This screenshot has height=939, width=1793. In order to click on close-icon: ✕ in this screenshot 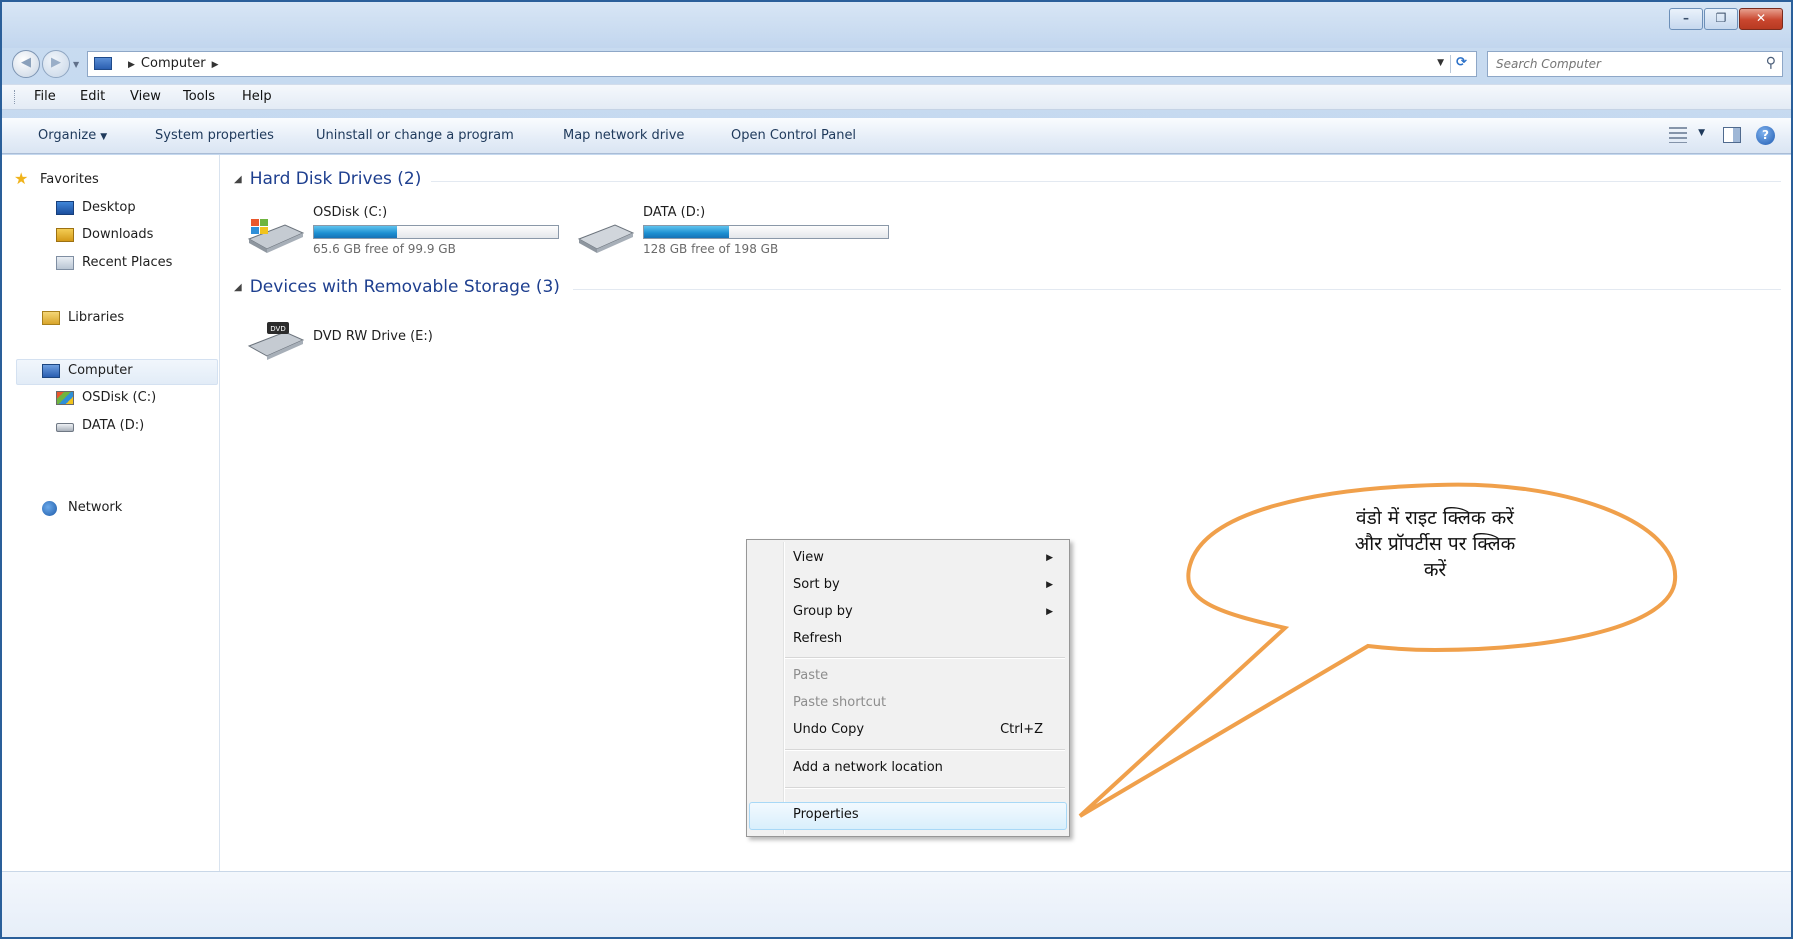, I will do `click(1761, 18)`.